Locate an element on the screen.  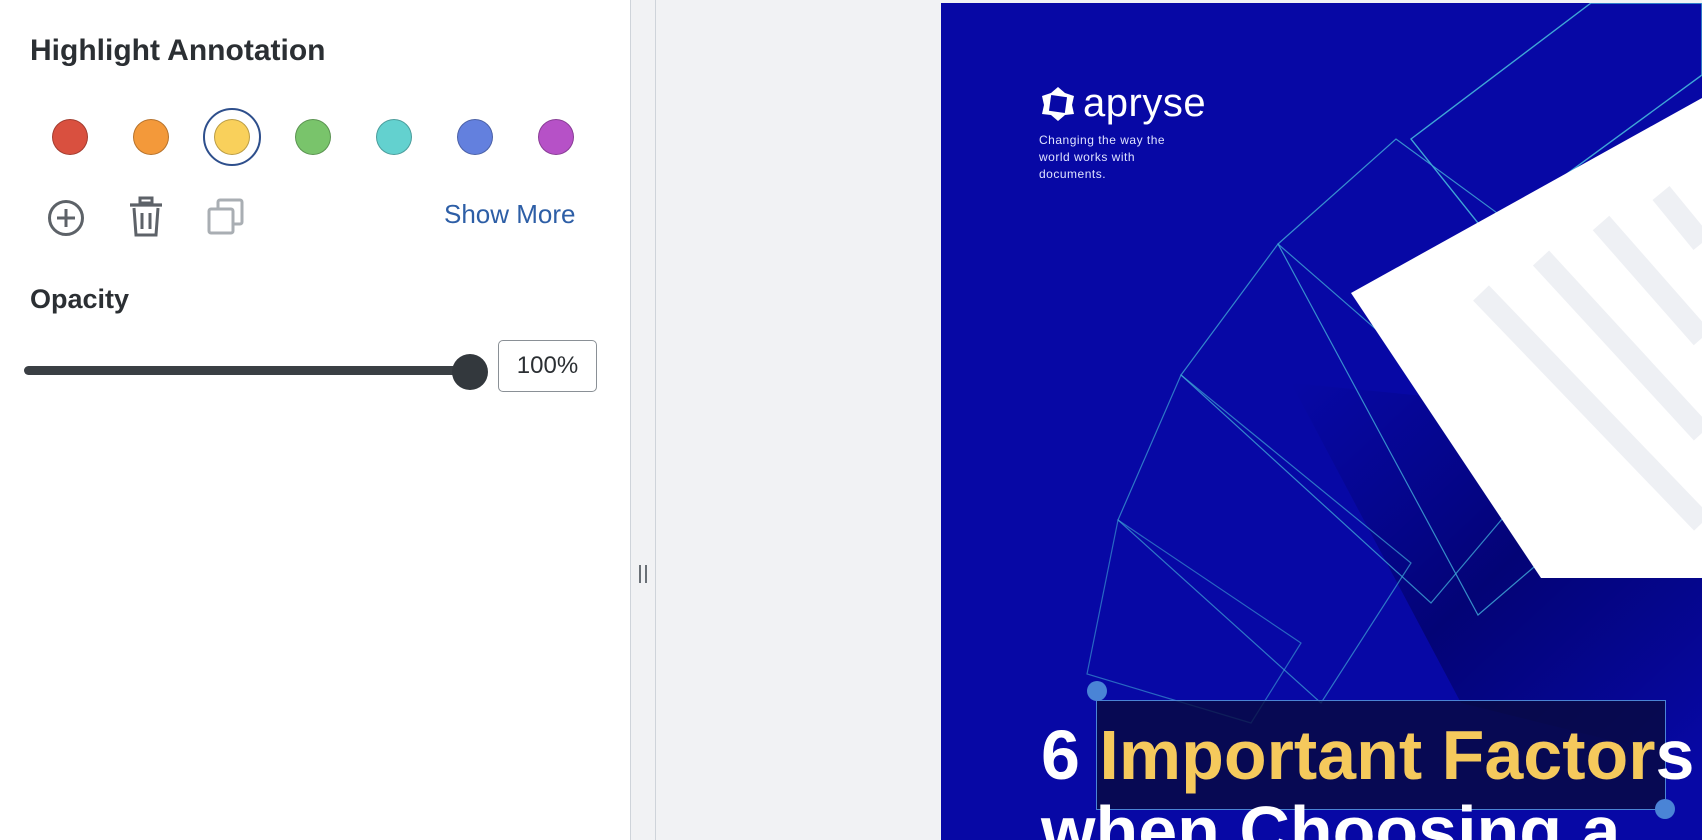
brand-name: apryse is located at coordinates (1145, 103).